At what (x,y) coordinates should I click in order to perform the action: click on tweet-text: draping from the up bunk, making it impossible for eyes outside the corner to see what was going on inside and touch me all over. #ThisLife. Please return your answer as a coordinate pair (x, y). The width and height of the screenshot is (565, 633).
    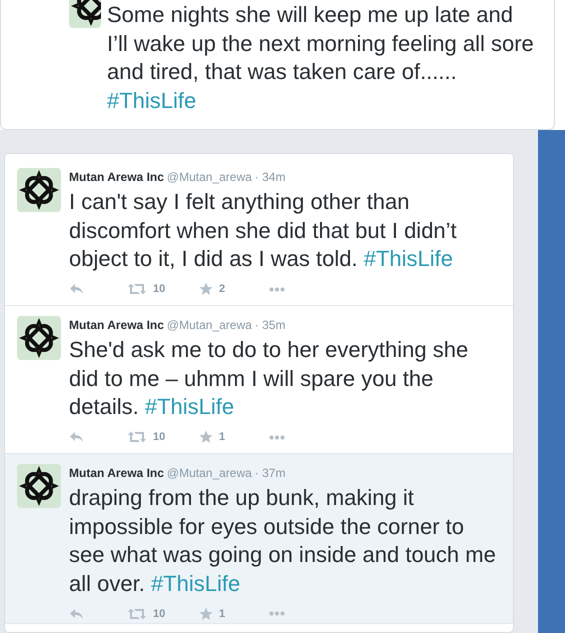
    Looking at the image, I should click on (283, 541).